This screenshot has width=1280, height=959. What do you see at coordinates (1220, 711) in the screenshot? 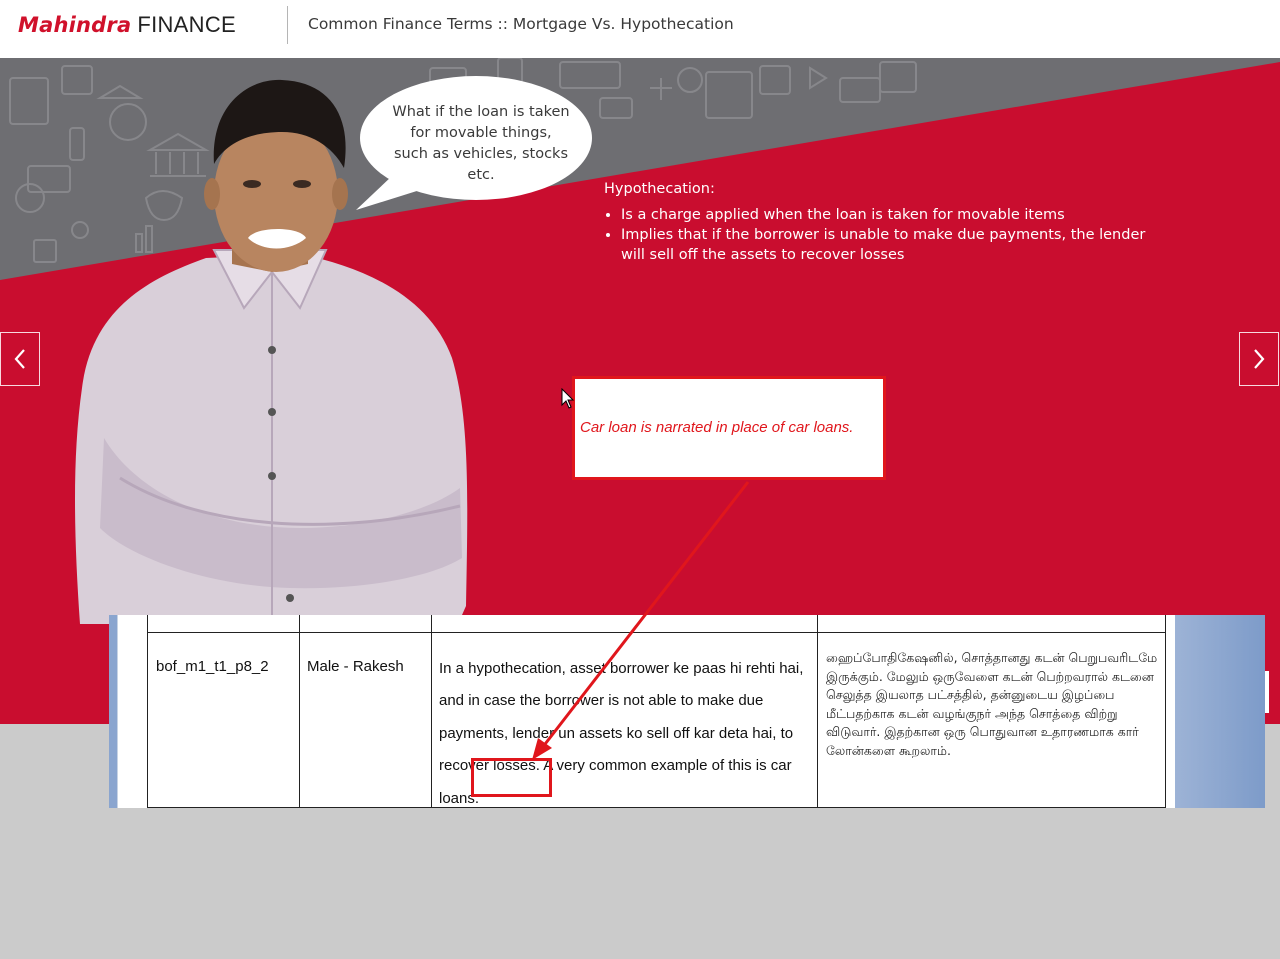
I see `document-right-margin` at bounding box center [1220, 711].